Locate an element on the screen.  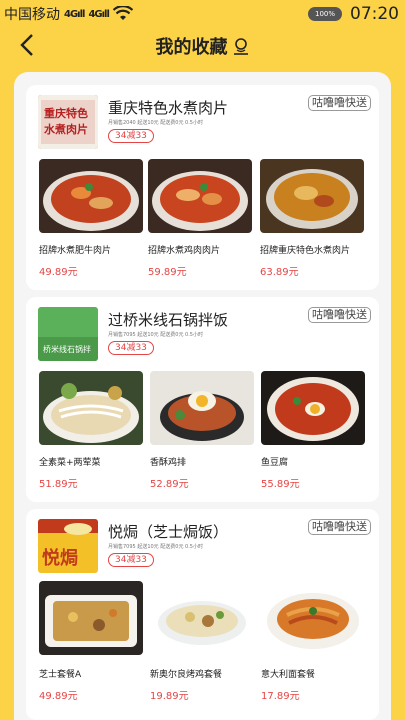
svg-text: 悦焗 is located at coordinates (60, 558).